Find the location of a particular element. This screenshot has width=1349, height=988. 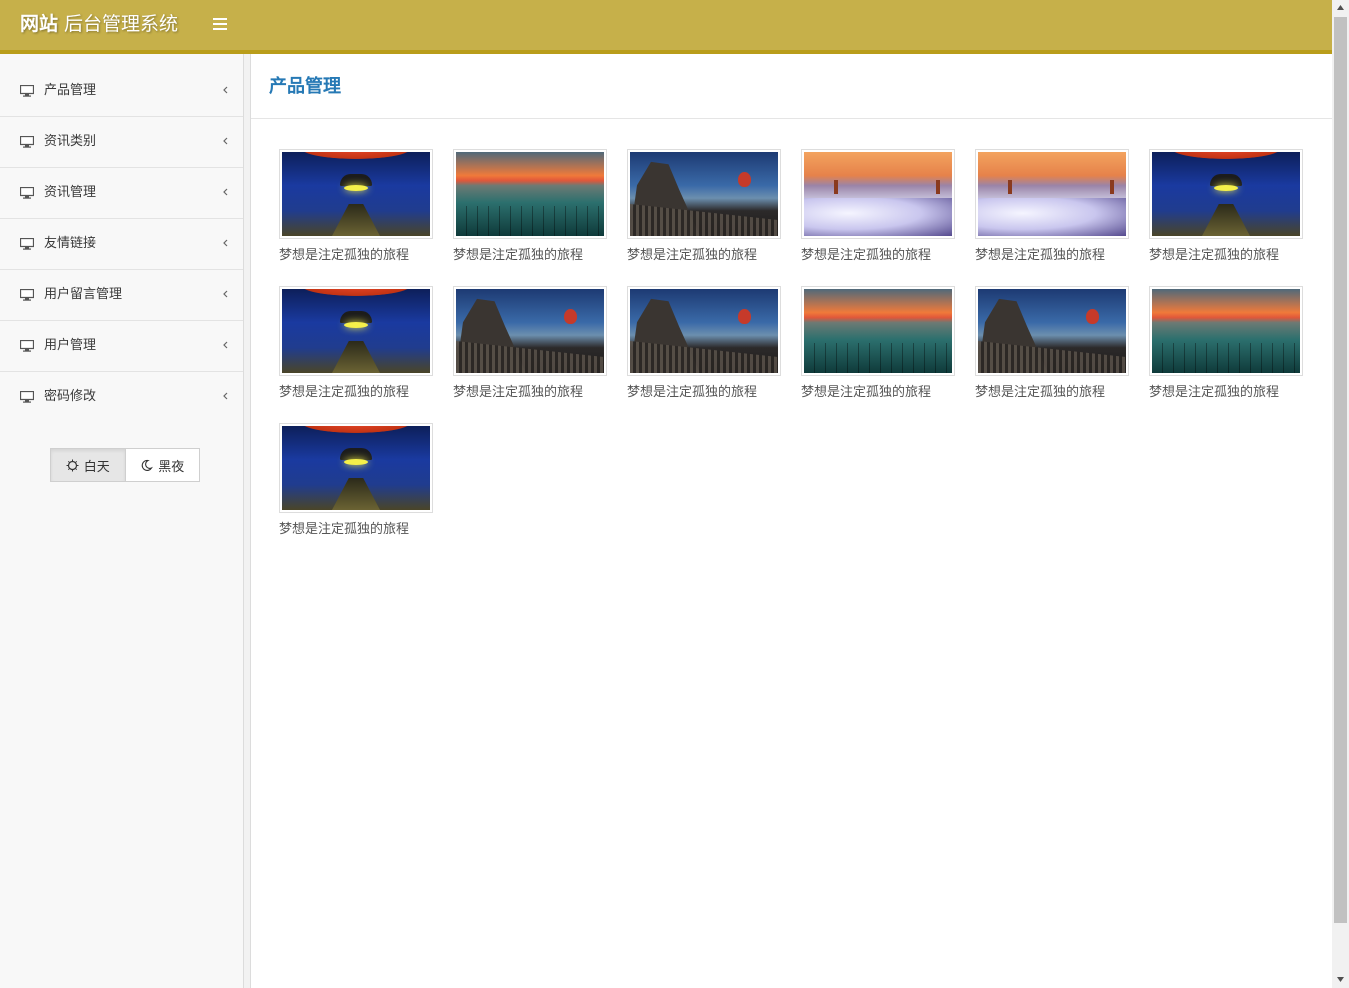

scroll-up-icon is located at coordinates (1340, 8).